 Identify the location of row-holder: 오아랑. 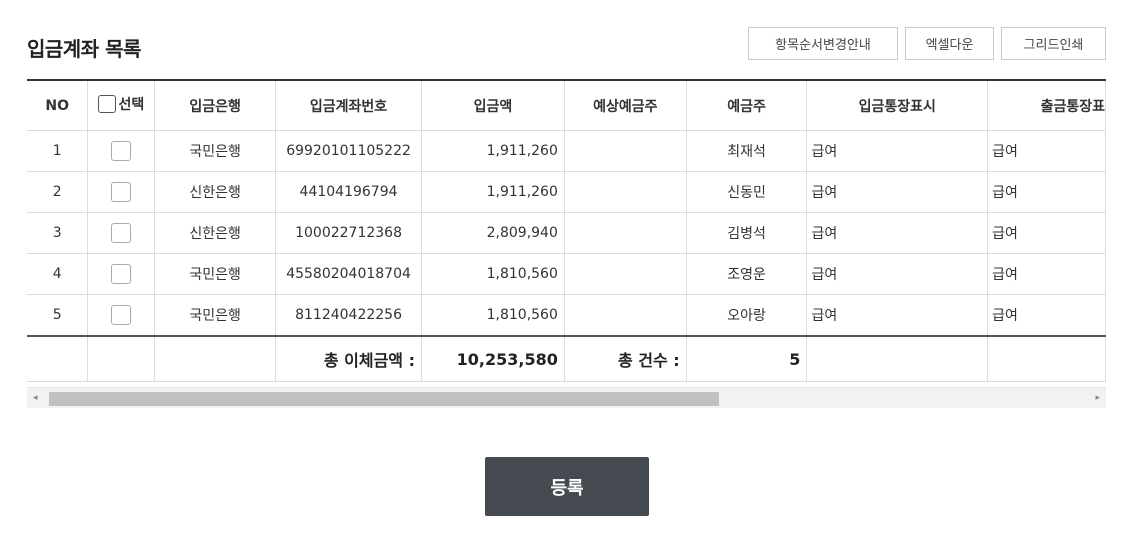
(747, 315).